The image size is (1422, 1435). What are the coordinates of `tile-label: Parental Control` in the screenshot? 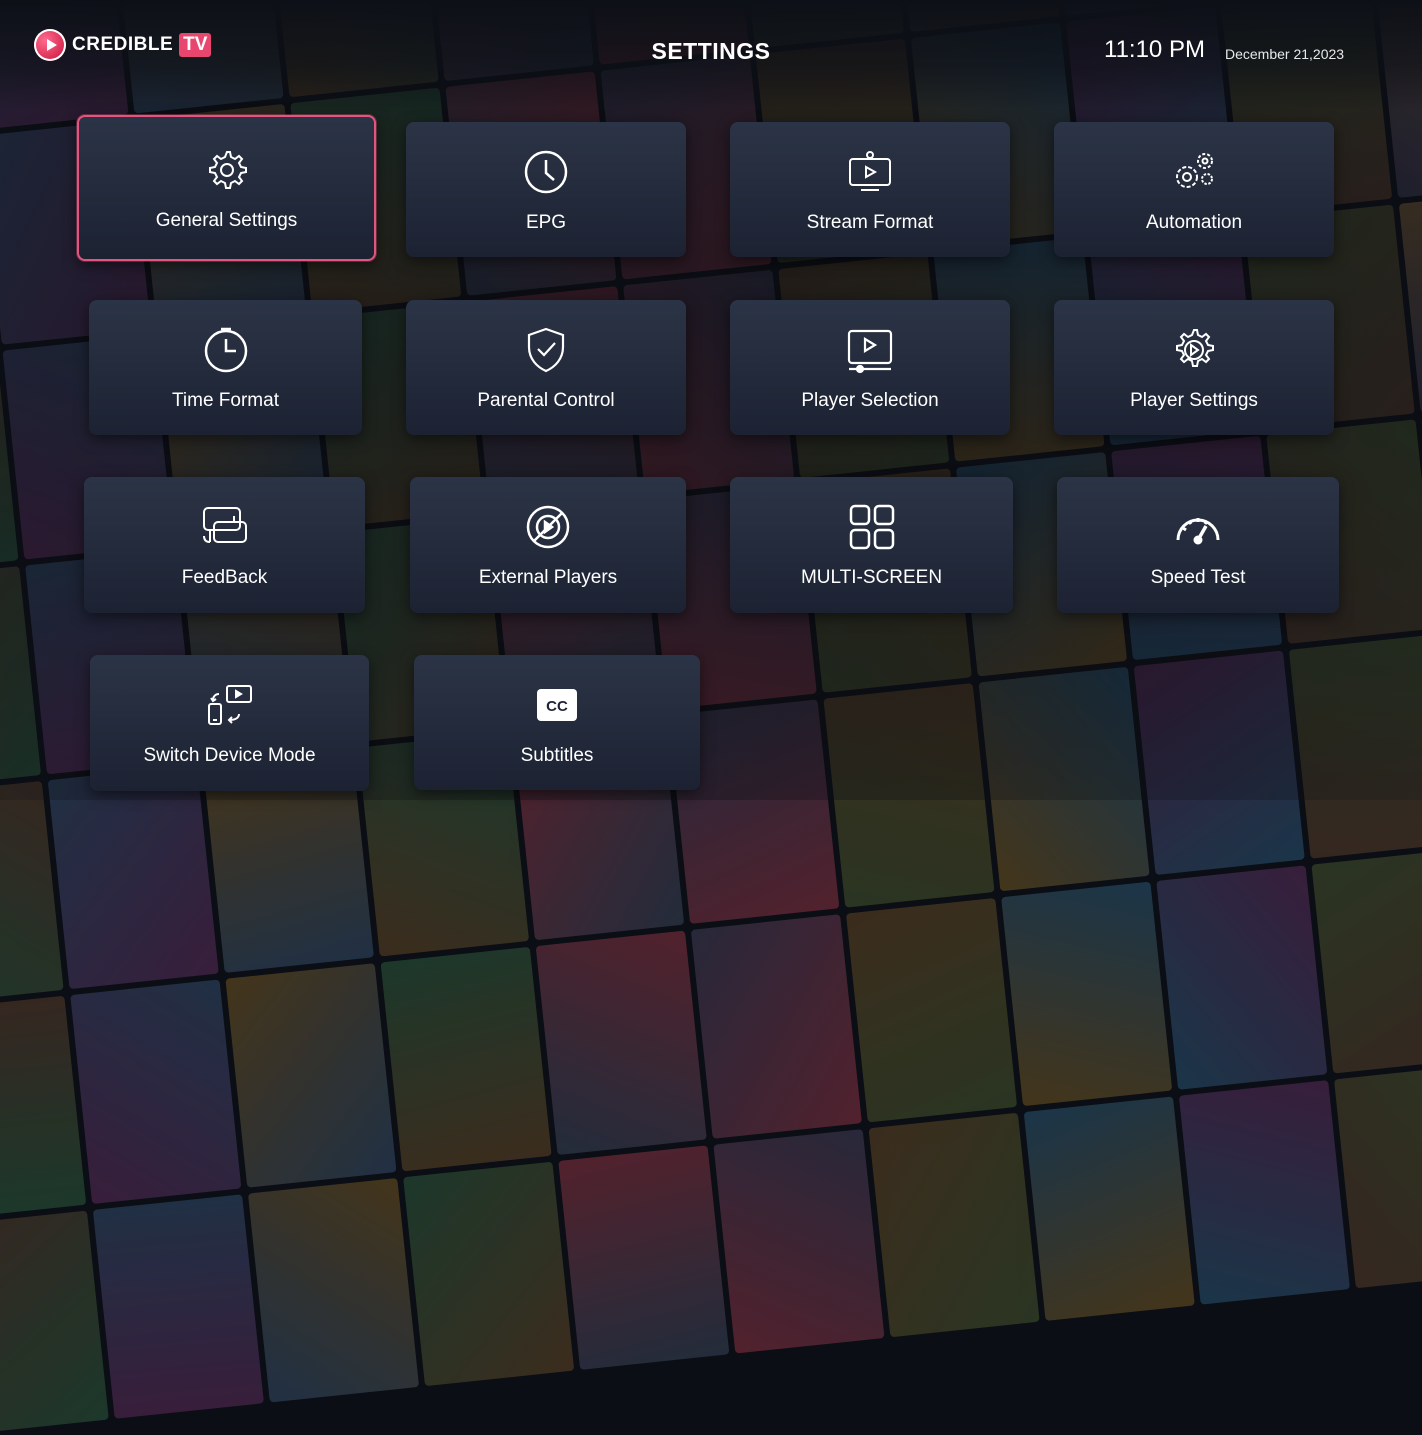 It's located at (546, 400).